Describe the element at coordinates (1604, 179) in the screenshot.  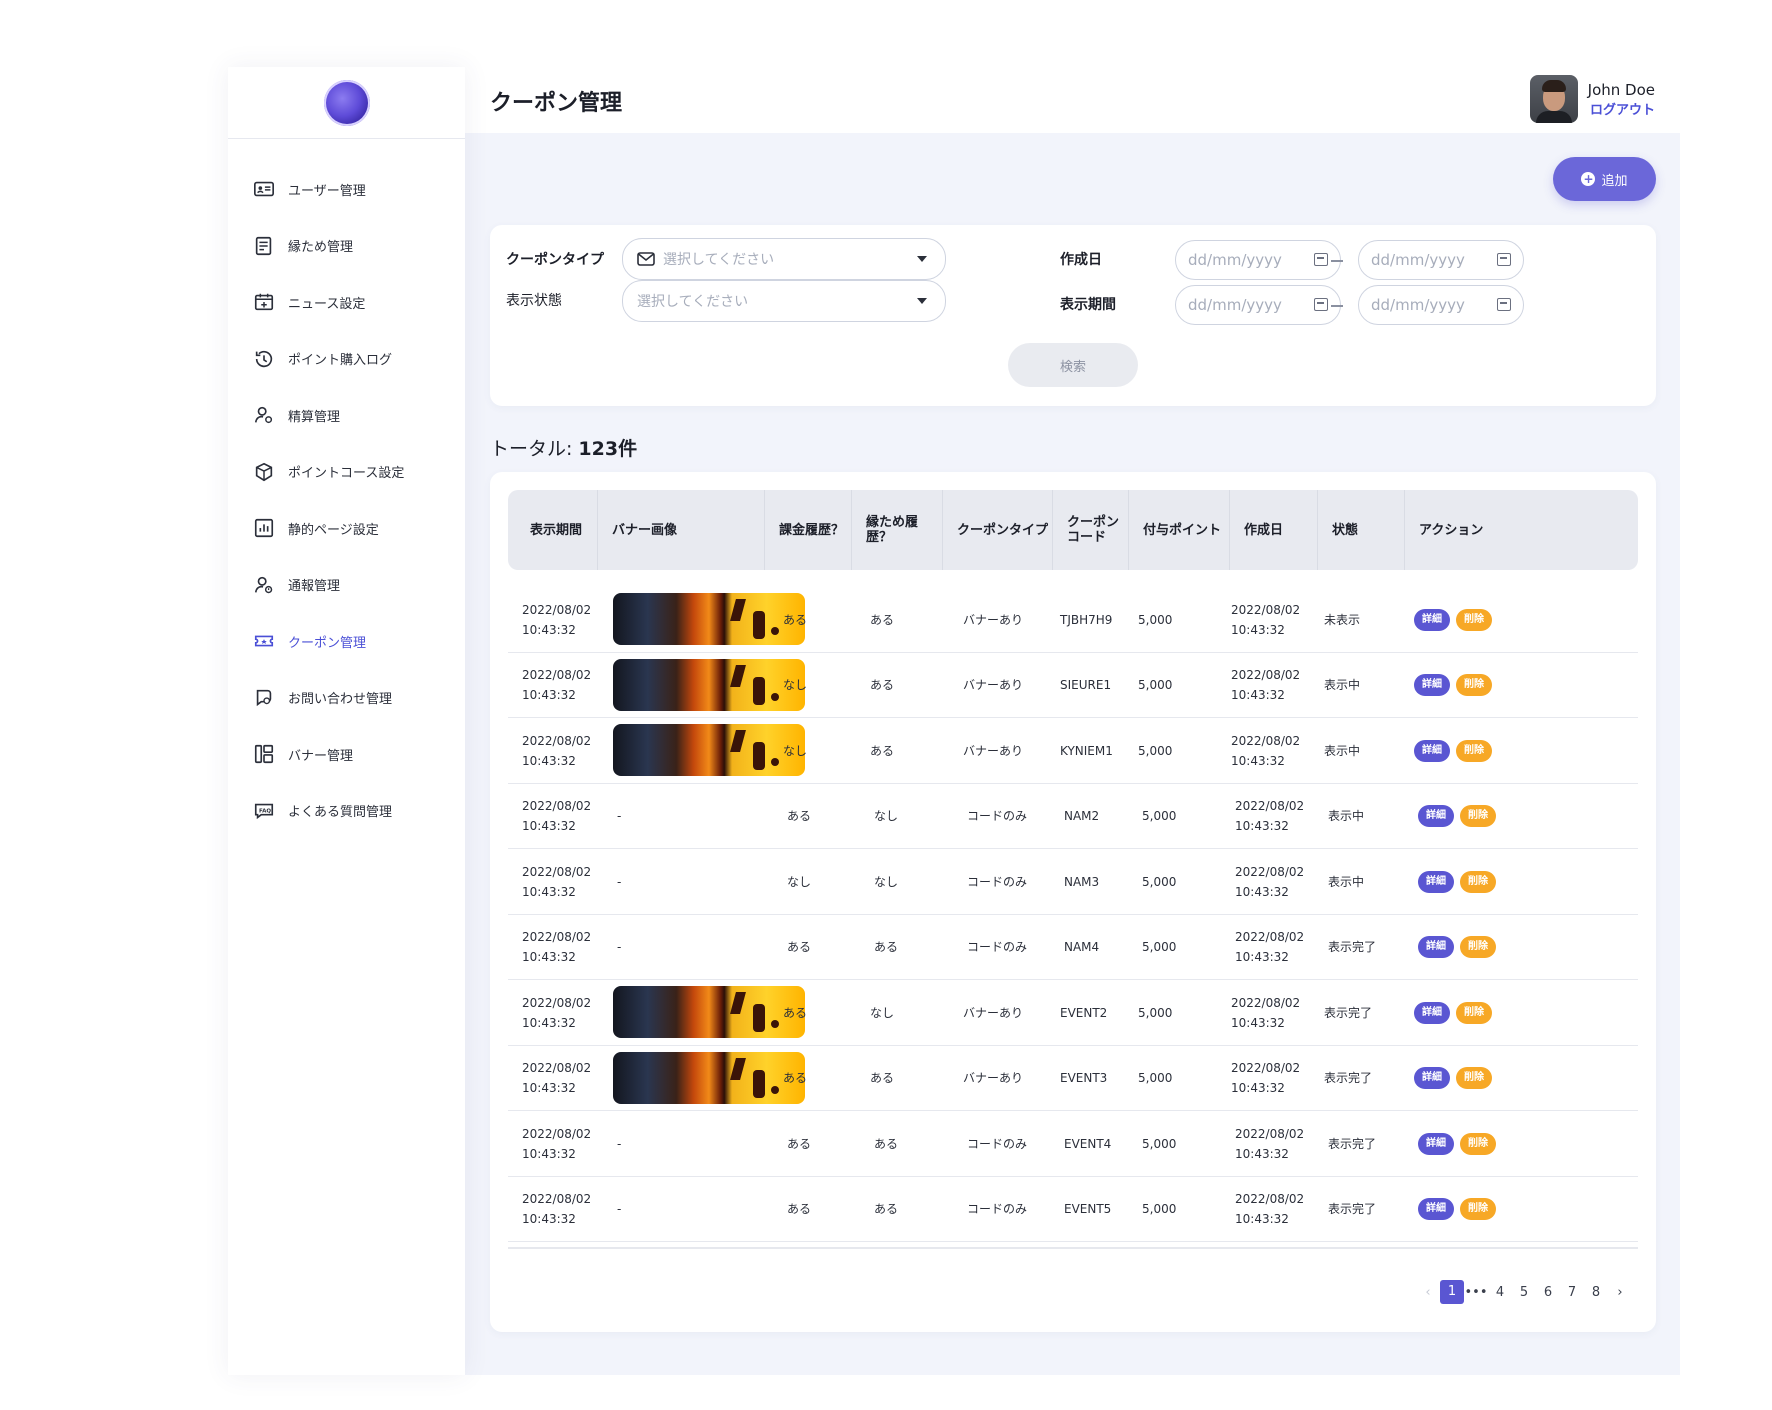
I see `add-button: + 追加` at that location.